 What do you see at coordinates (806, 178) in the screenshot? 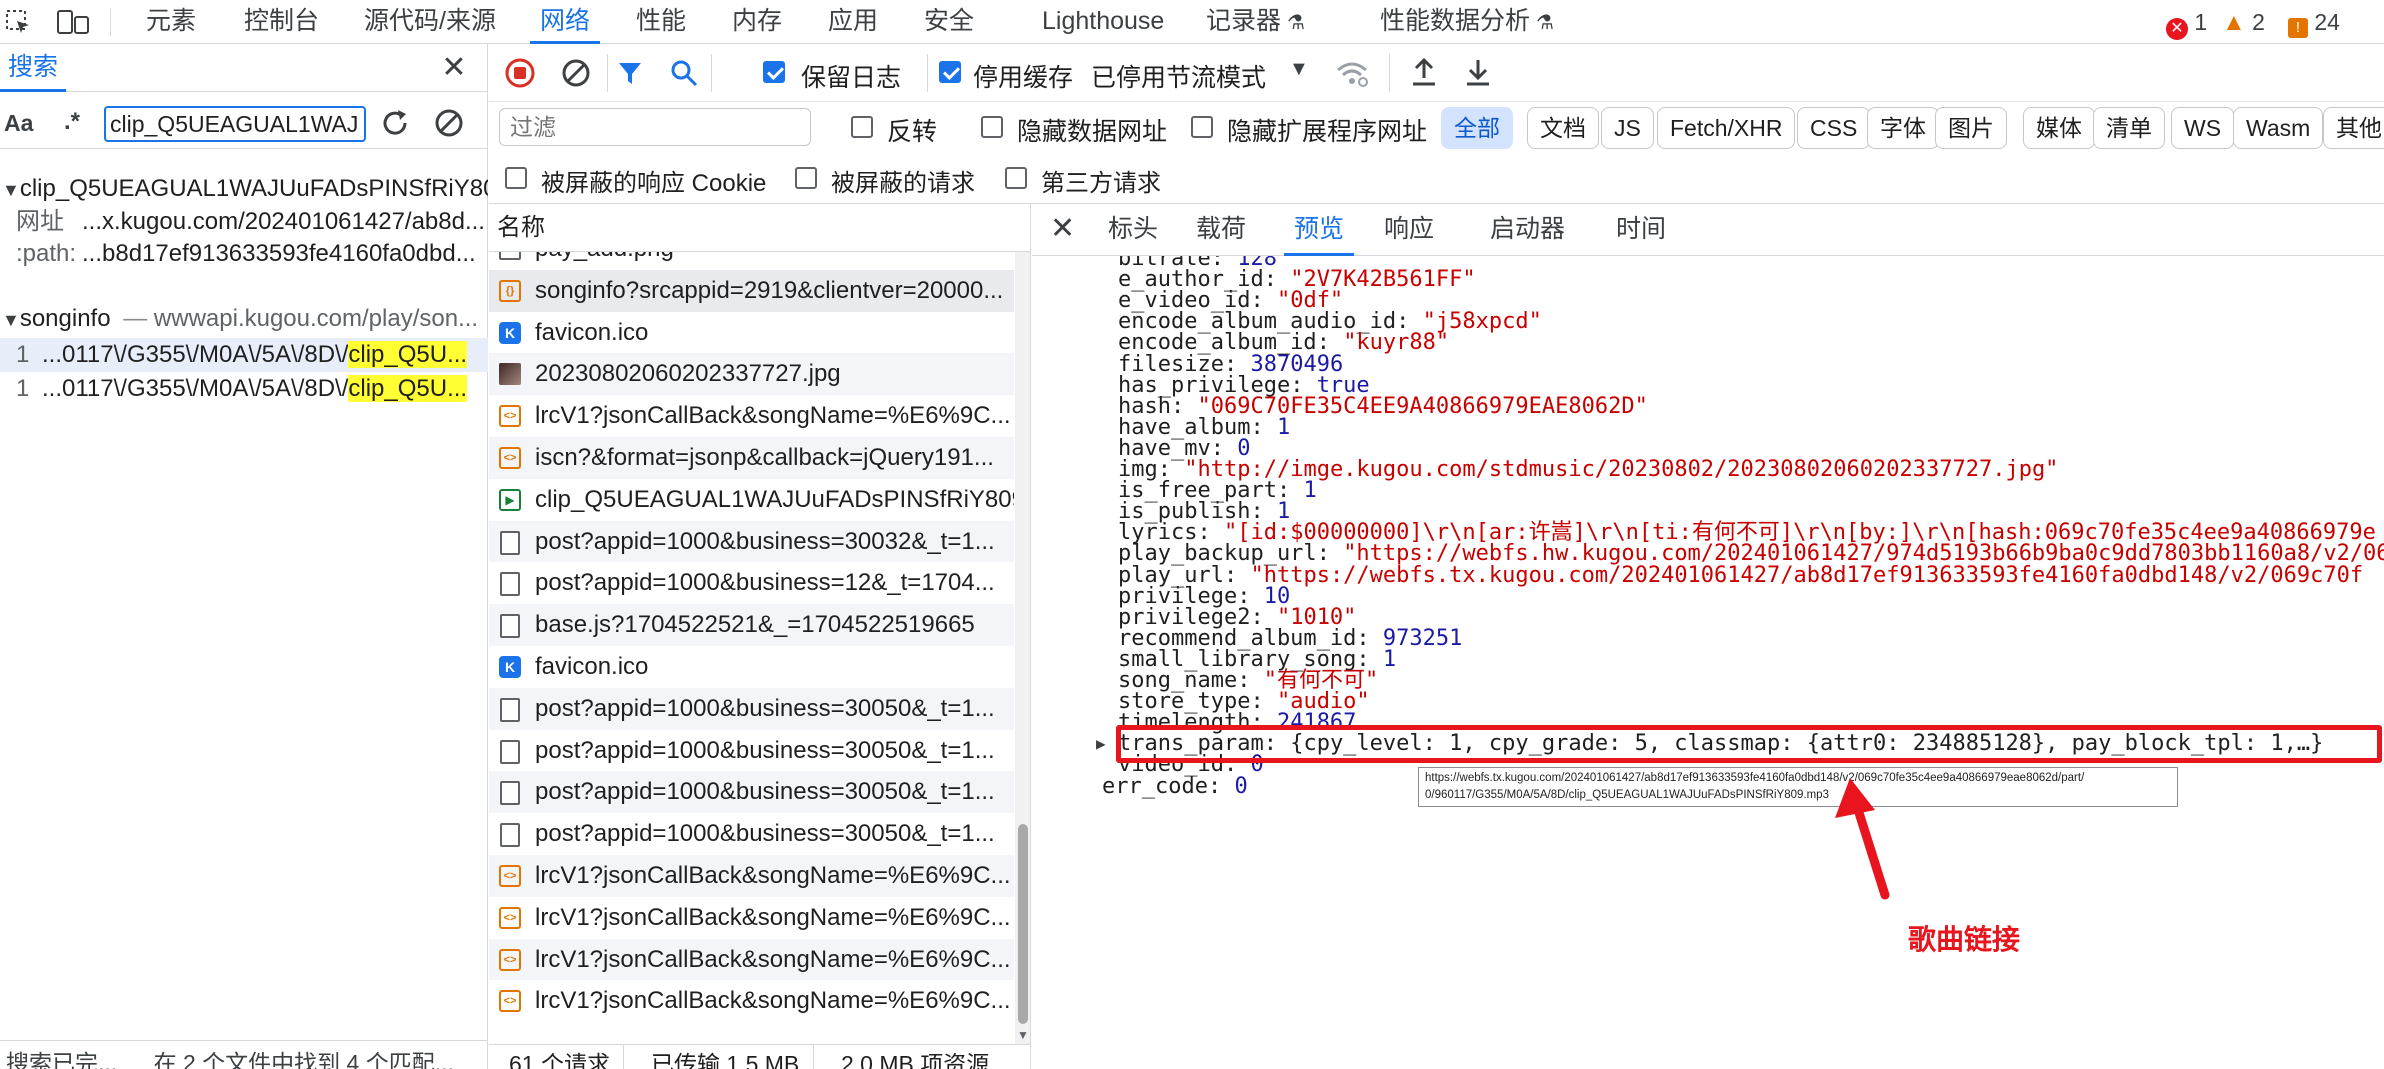
I see `blocked-requests-checkbox` at bounding box center [806, 178].